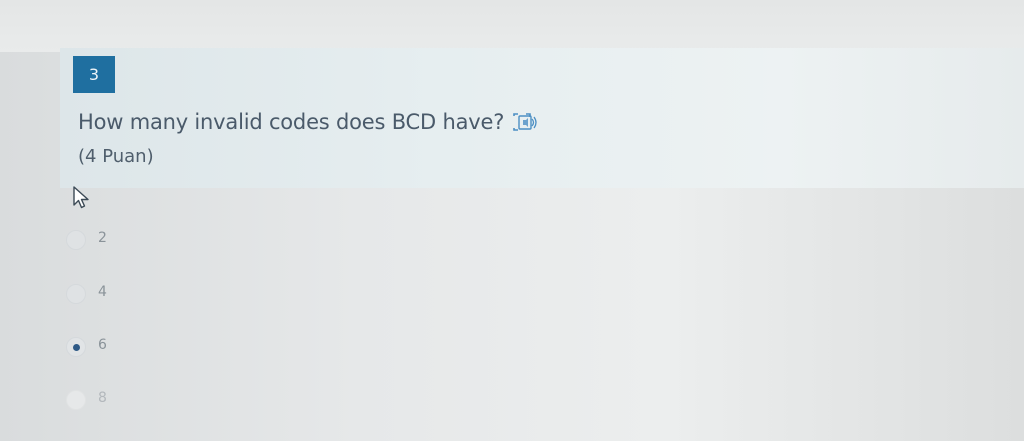 The height and width of the screenshot is (441, 1024). What do you see at coordinates (82, 198) in the screenshot?
I see `mouse-pointer-icon` at bounding box center [82, 198].